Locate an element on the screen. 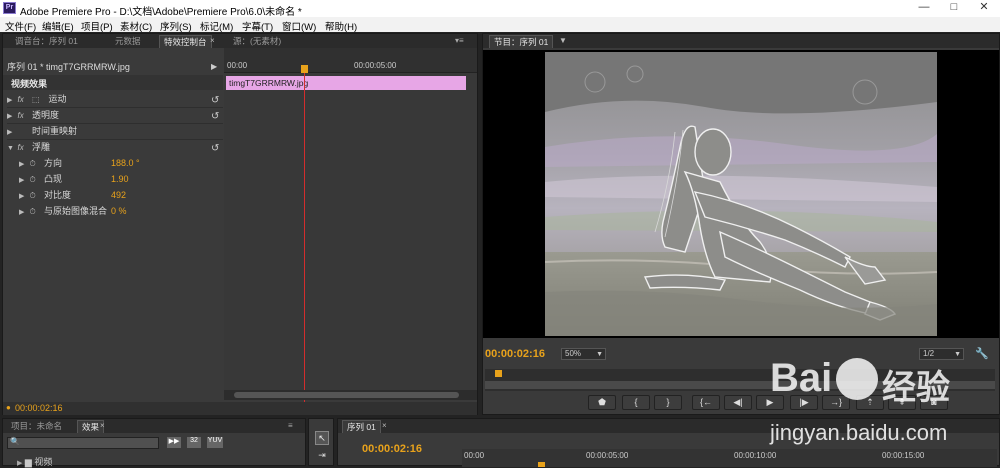 This screenshot has width=1000, height=468. param-value: 1.90 is located at coordinates (120, 179).